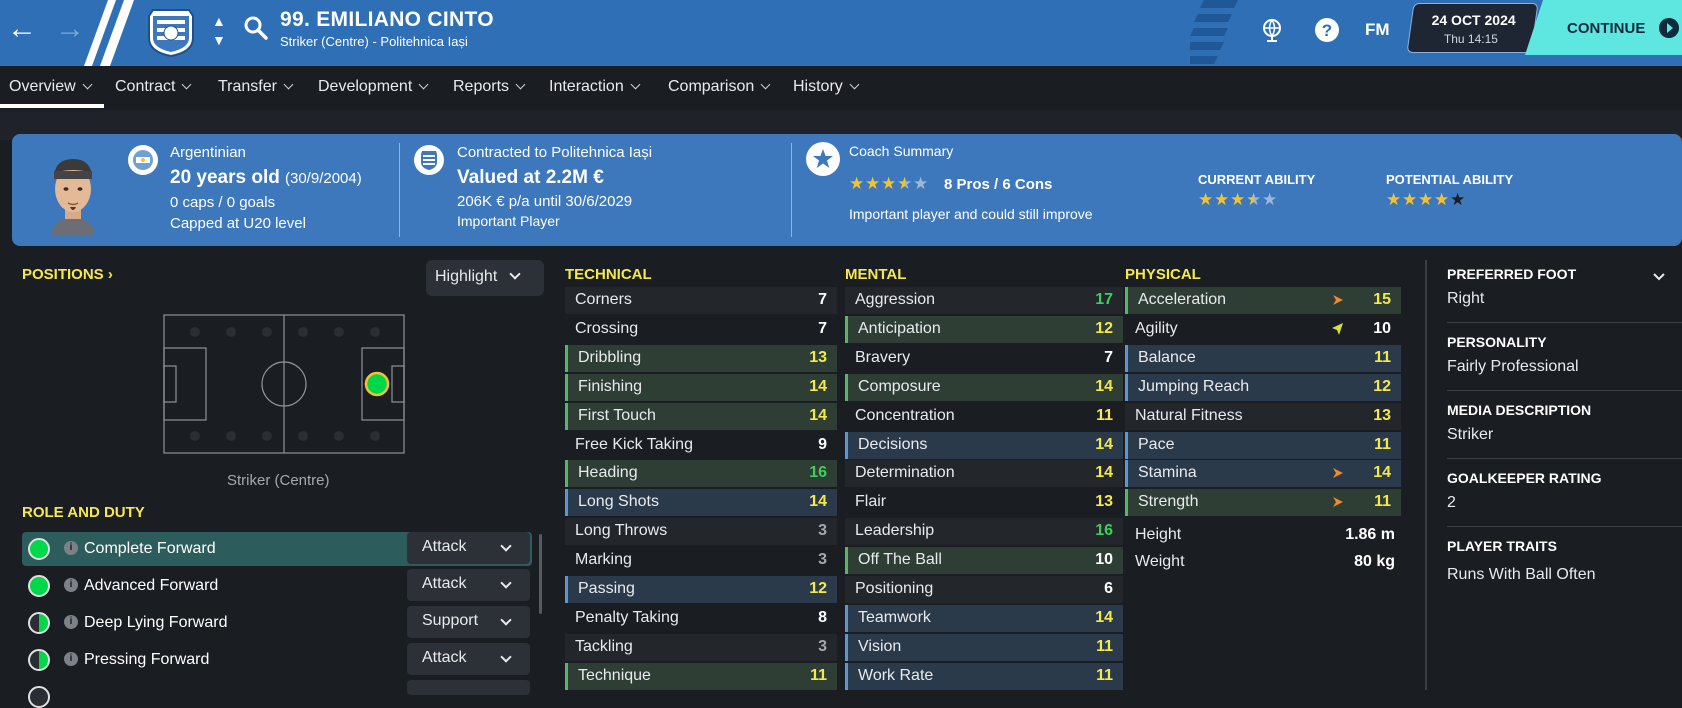  Describe the element at coordinates (701, 358) in the screenshot. I see `attribute-row: Dribbling 13` at that location.